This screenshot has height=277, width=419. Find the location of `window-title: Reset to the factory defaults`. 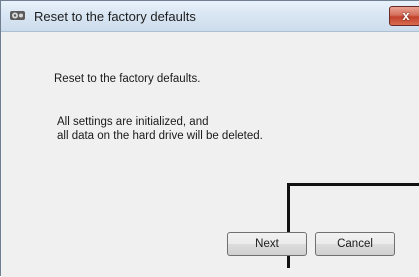

window-title: Reset to the factory defaults is located at coordinates (115, 16).